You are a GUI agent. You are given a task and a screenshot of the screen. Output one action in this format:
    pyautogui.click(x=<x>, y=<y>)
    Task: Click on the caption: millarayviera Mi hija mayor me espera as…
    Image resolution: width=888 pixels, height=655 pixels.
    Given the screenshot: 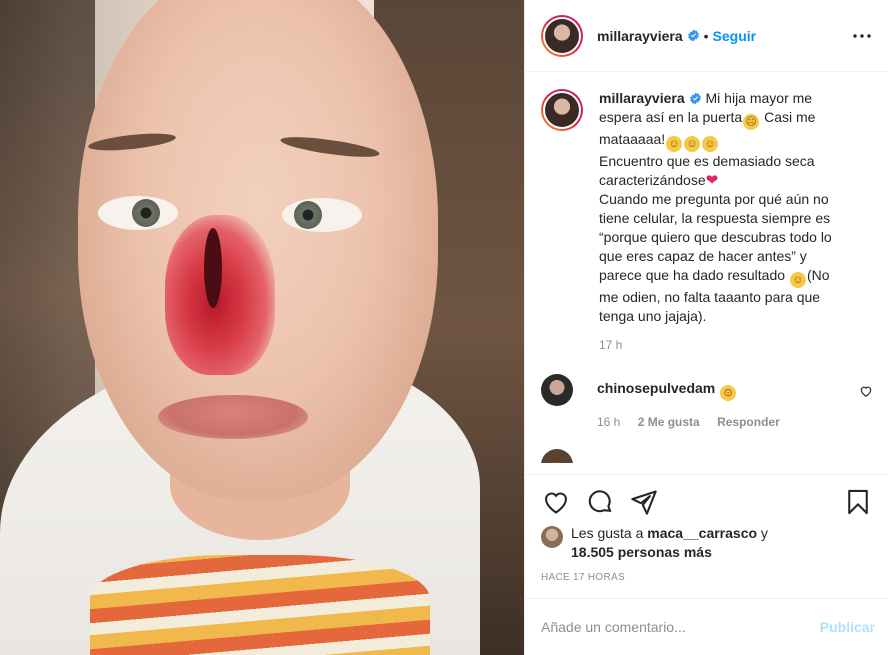 What is the action you would take?
    pyautogui.click(x=707, y=207)
    